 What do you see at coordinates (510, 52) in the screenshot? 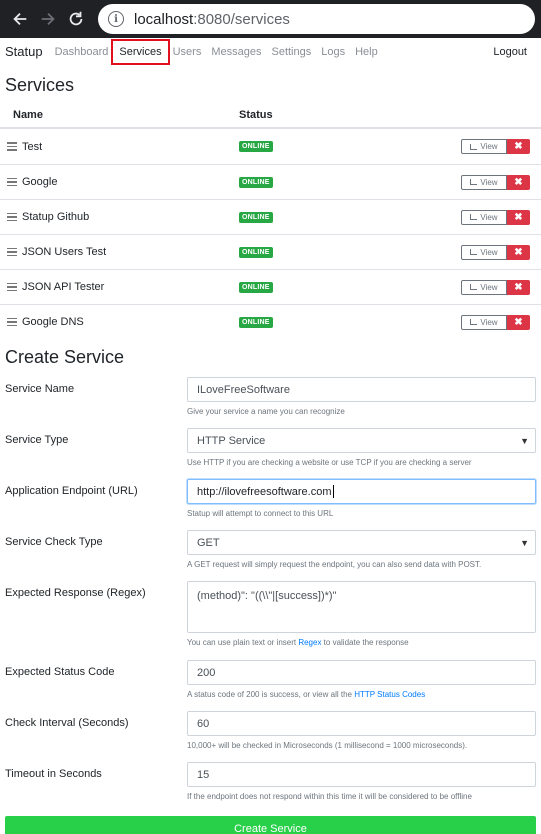
I see `logout-link: Logout` at bounding box center [510, 52].